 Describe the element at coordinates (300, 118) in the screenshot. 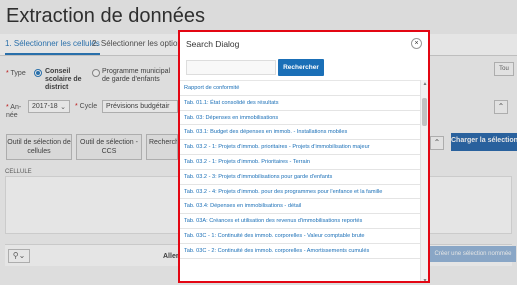

I see `list-item: Tab. 03: Dépenses en immobilisations` at that location.